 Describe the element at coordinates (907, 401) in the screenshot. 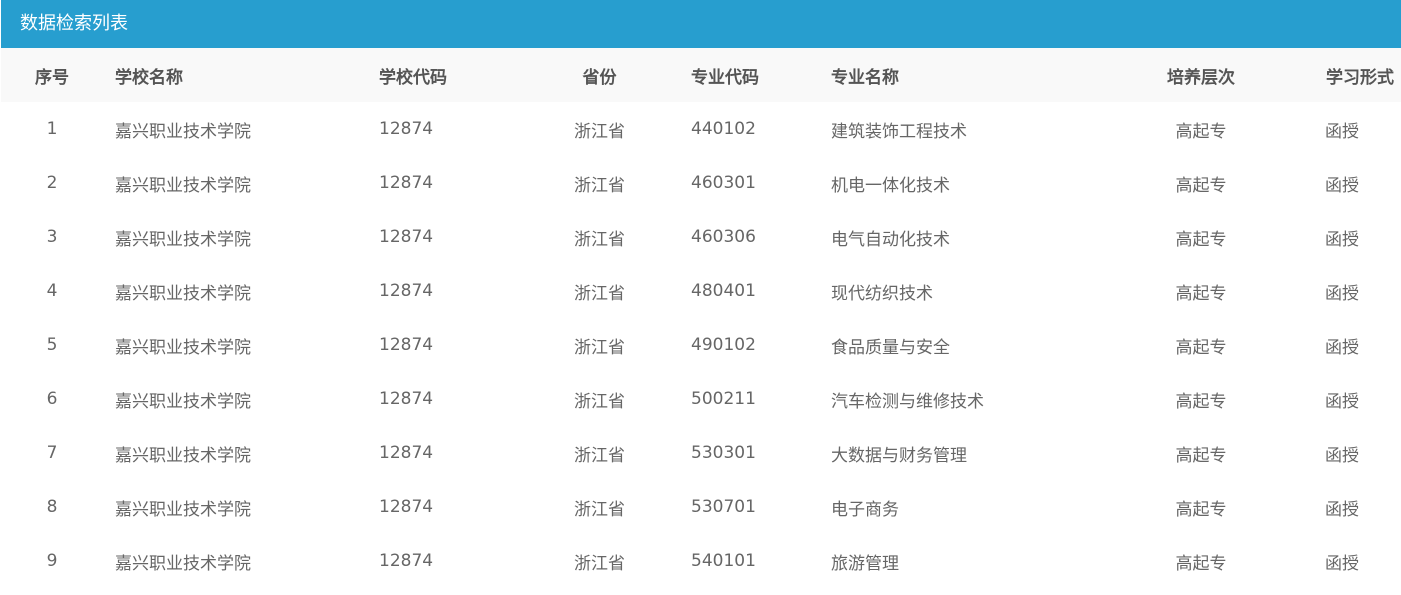

I see `cell-major-name: 汽车检测与维修技术` at that location.